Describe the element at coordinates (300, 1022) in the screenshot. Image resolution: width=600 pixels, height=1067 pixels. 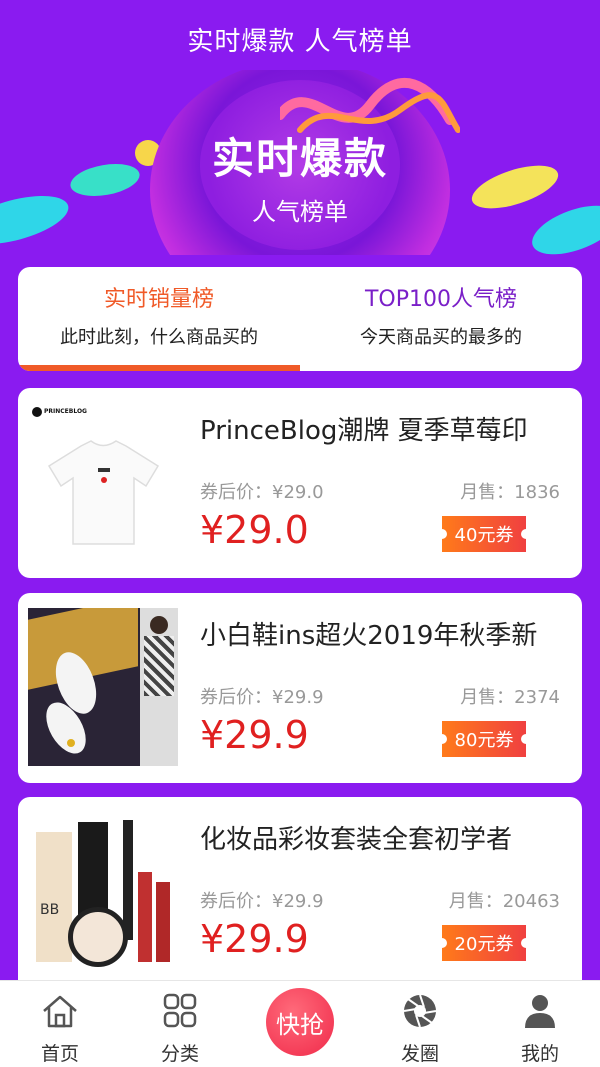
I see `quick-grab-button: 快抢` at that location.